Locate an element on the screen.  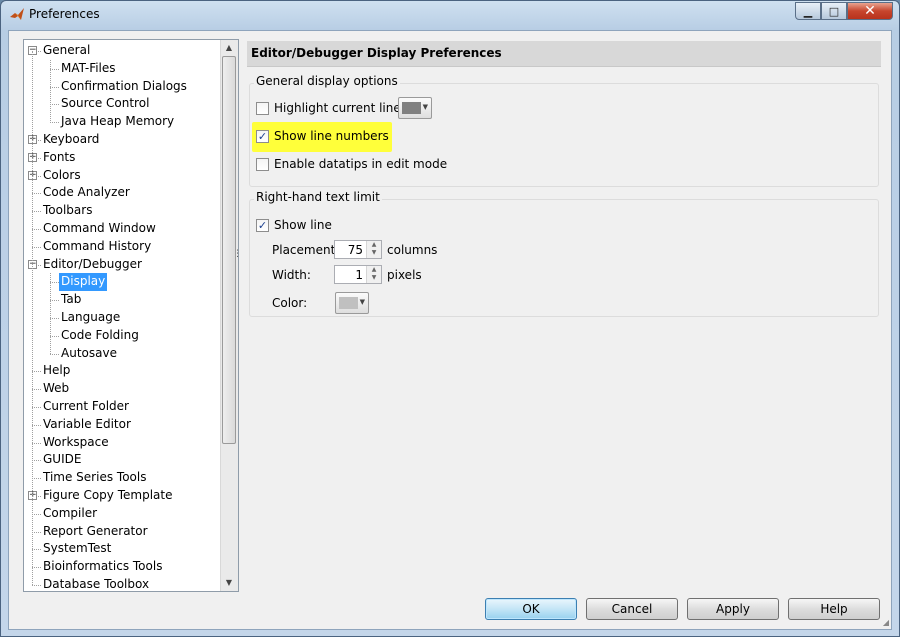
tree-item: GUIDE is located at coordinates (123, 460).